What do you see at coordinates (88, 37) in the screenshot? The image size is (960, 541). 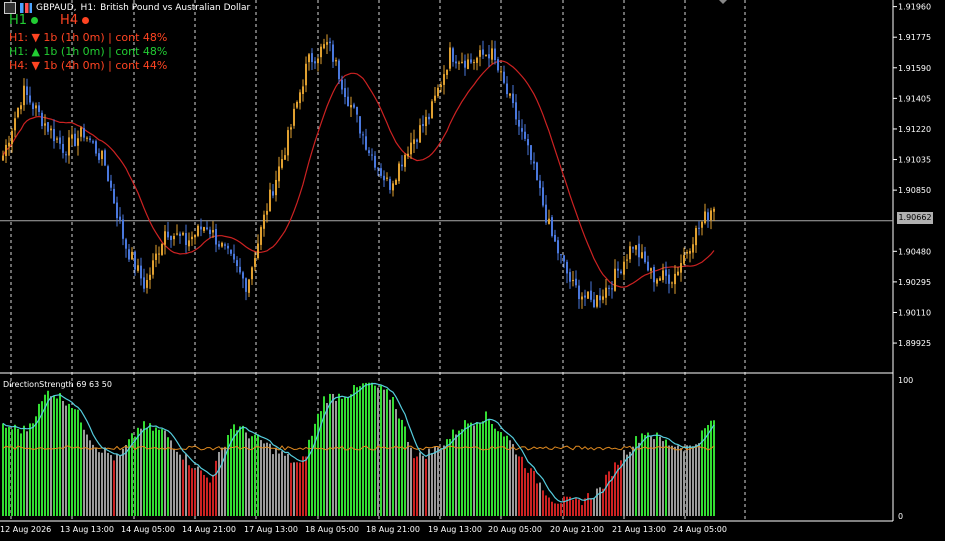 I see `signal-h1-down: H1: ▼ 1b (1h 0m) | cont 48%` at bounding box center [88, 37].